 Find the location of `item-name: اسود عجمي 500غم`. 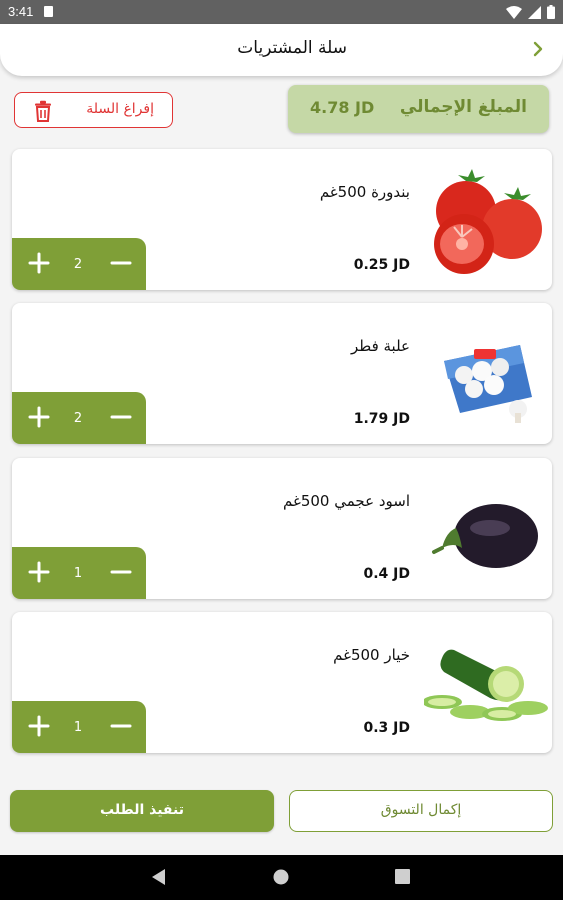

item-name: اسود عجمي 500غم is located at coordinates (346, 501).